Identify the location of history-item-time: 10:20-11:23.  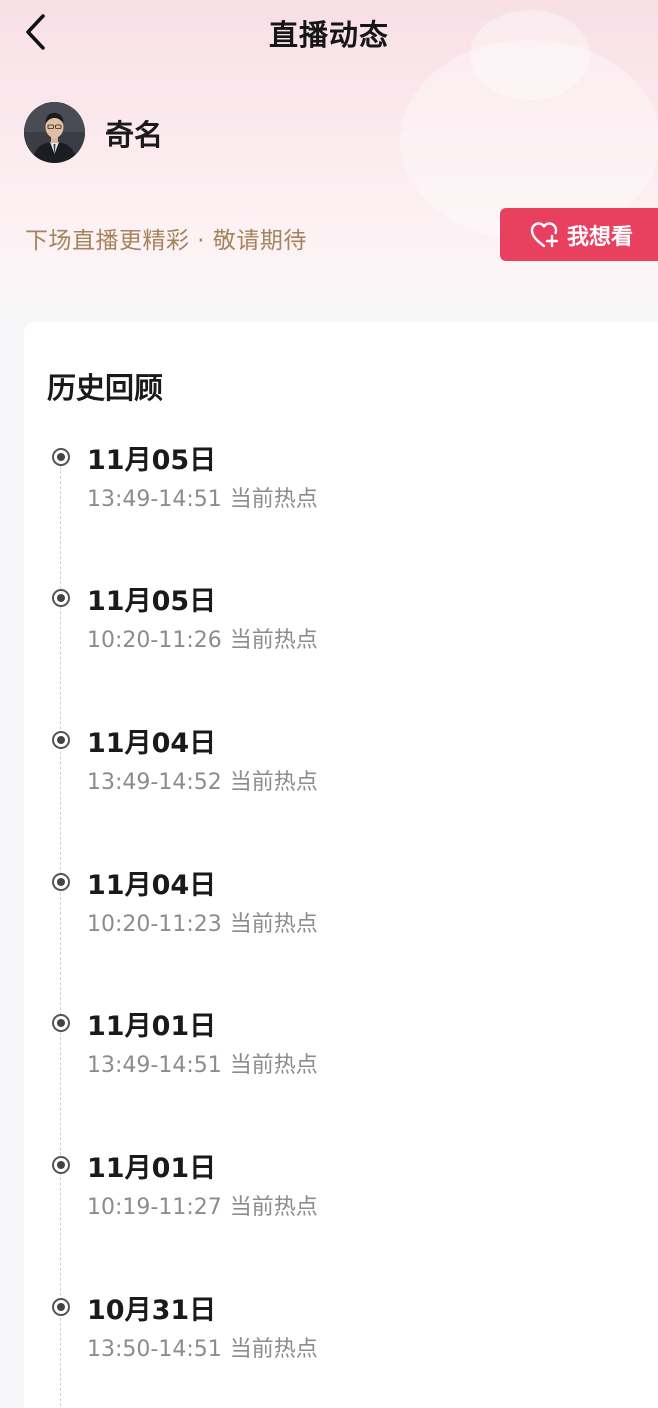
(154, 924).